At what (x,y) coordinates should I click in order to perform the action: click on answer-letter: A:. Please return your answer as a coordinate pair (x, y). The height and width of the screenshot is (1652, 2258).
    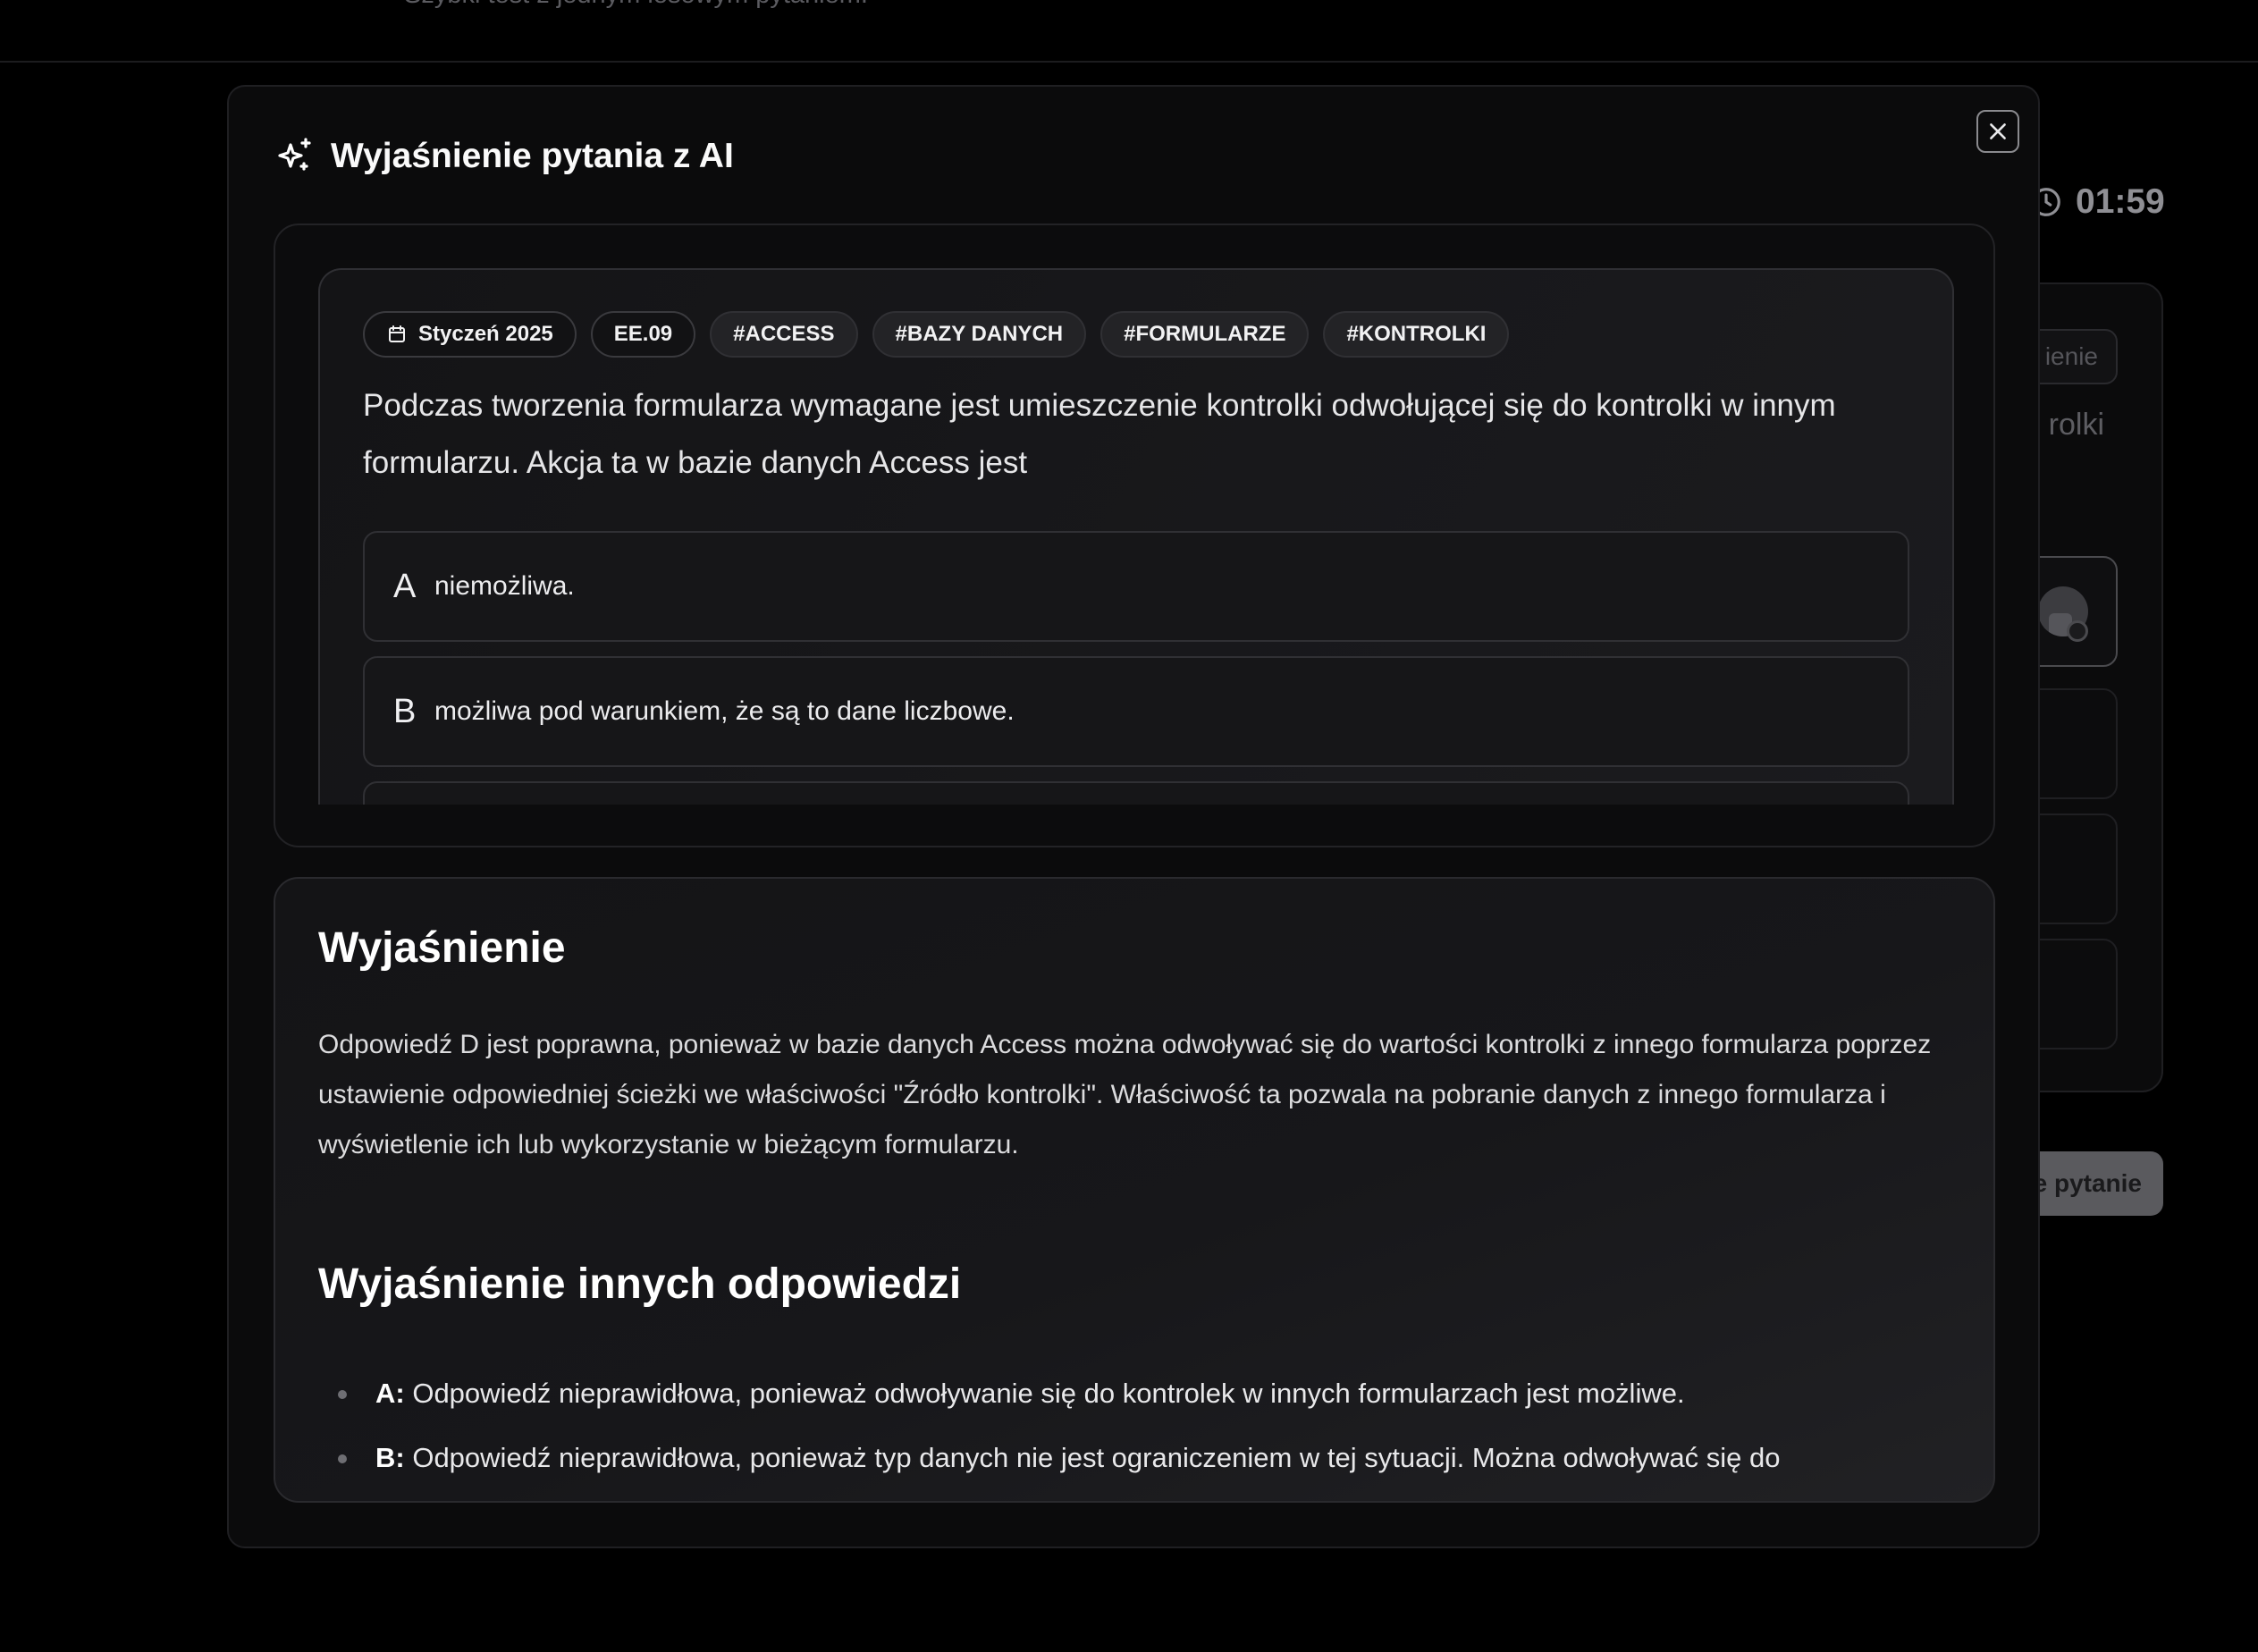
    Looking at the image, I should click on (390, 1393).